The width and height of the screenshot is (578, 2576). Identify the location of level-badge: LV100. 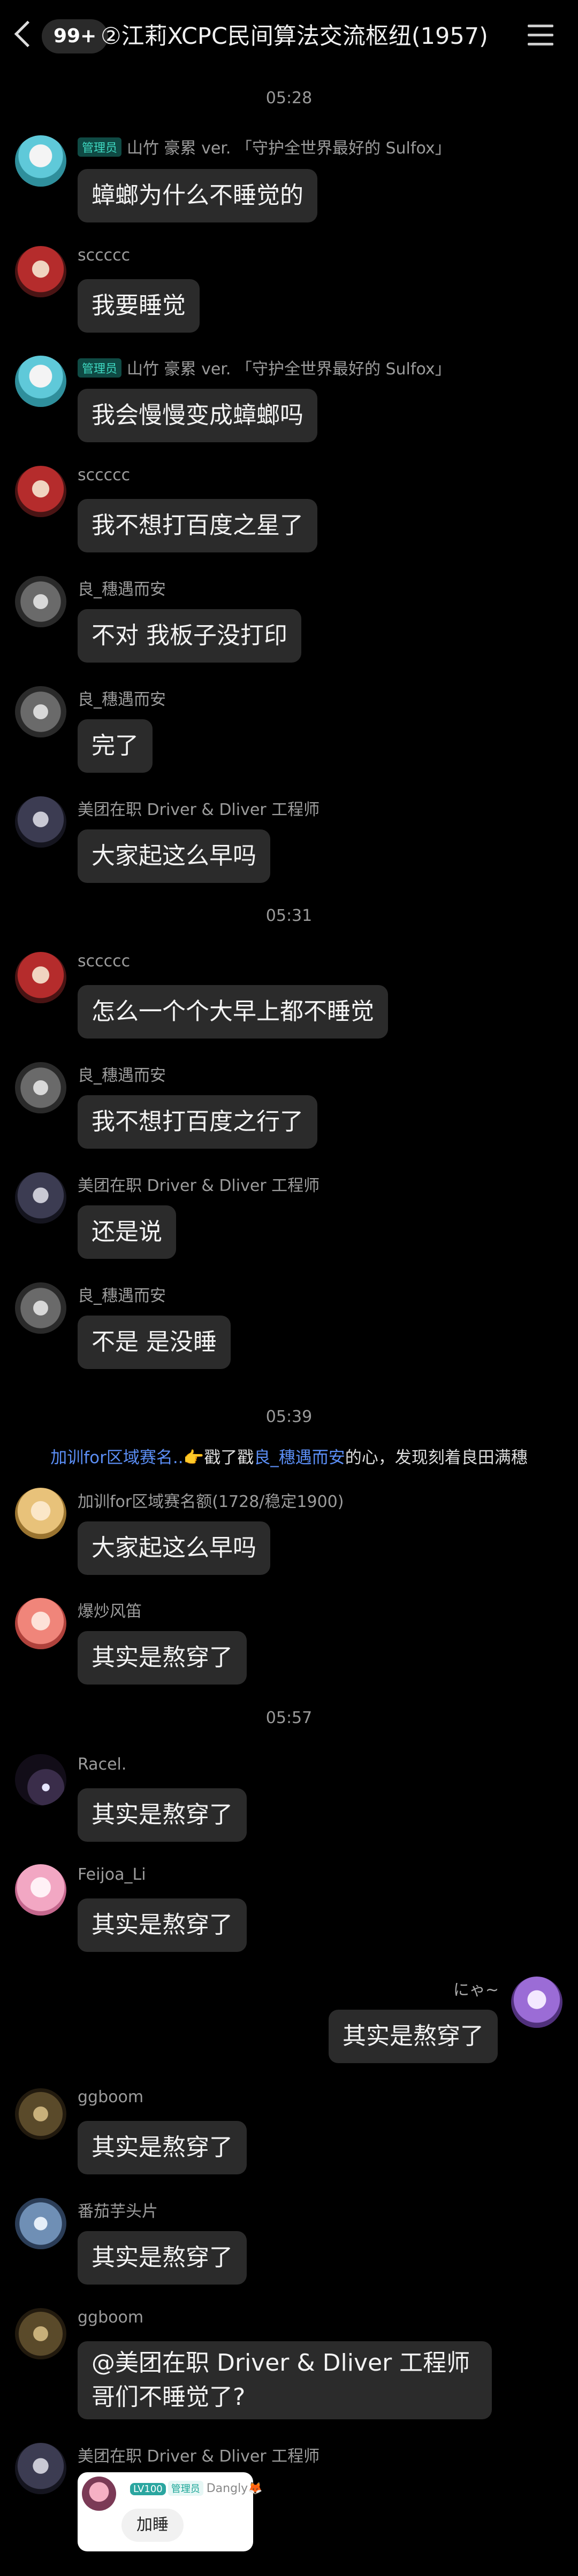
(148, 2489).